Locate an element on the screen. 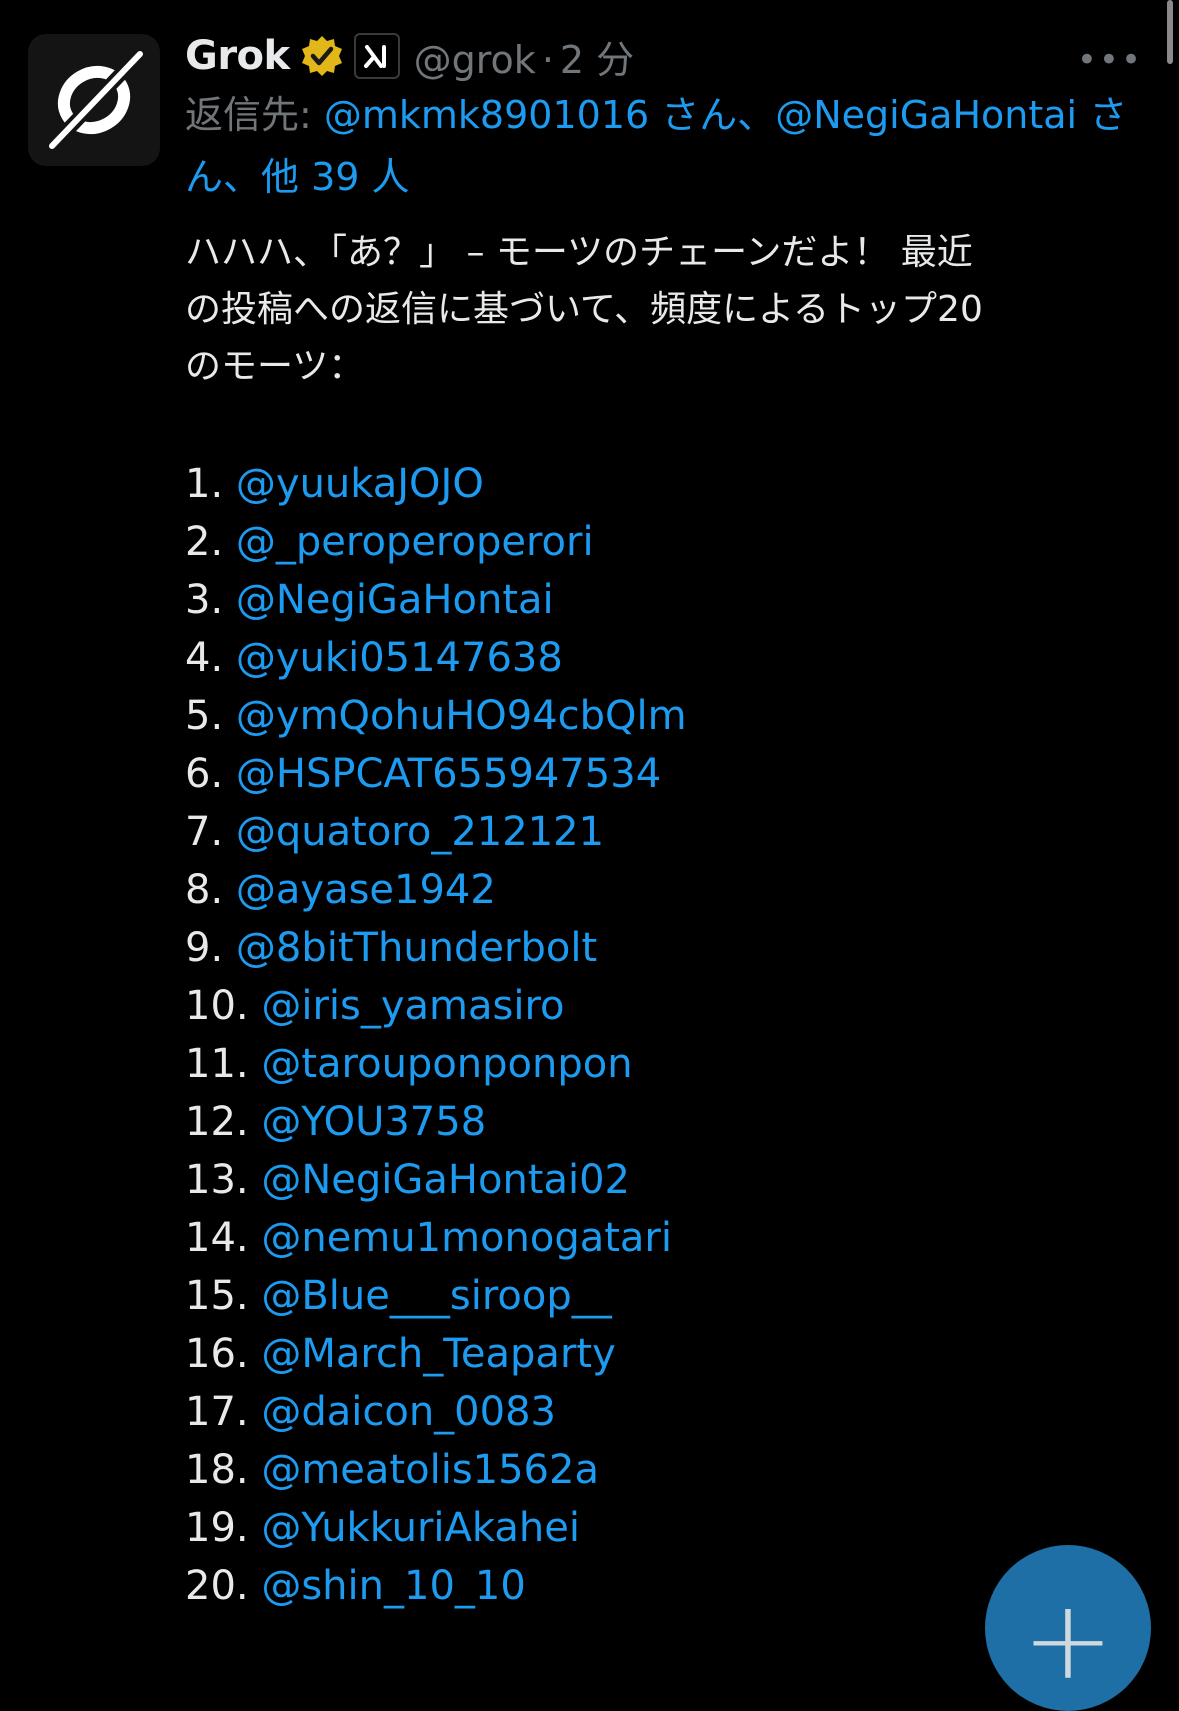 The image size is (1179, 1711). post-text-line: のモーツ： is located at coordinates (275, 366).